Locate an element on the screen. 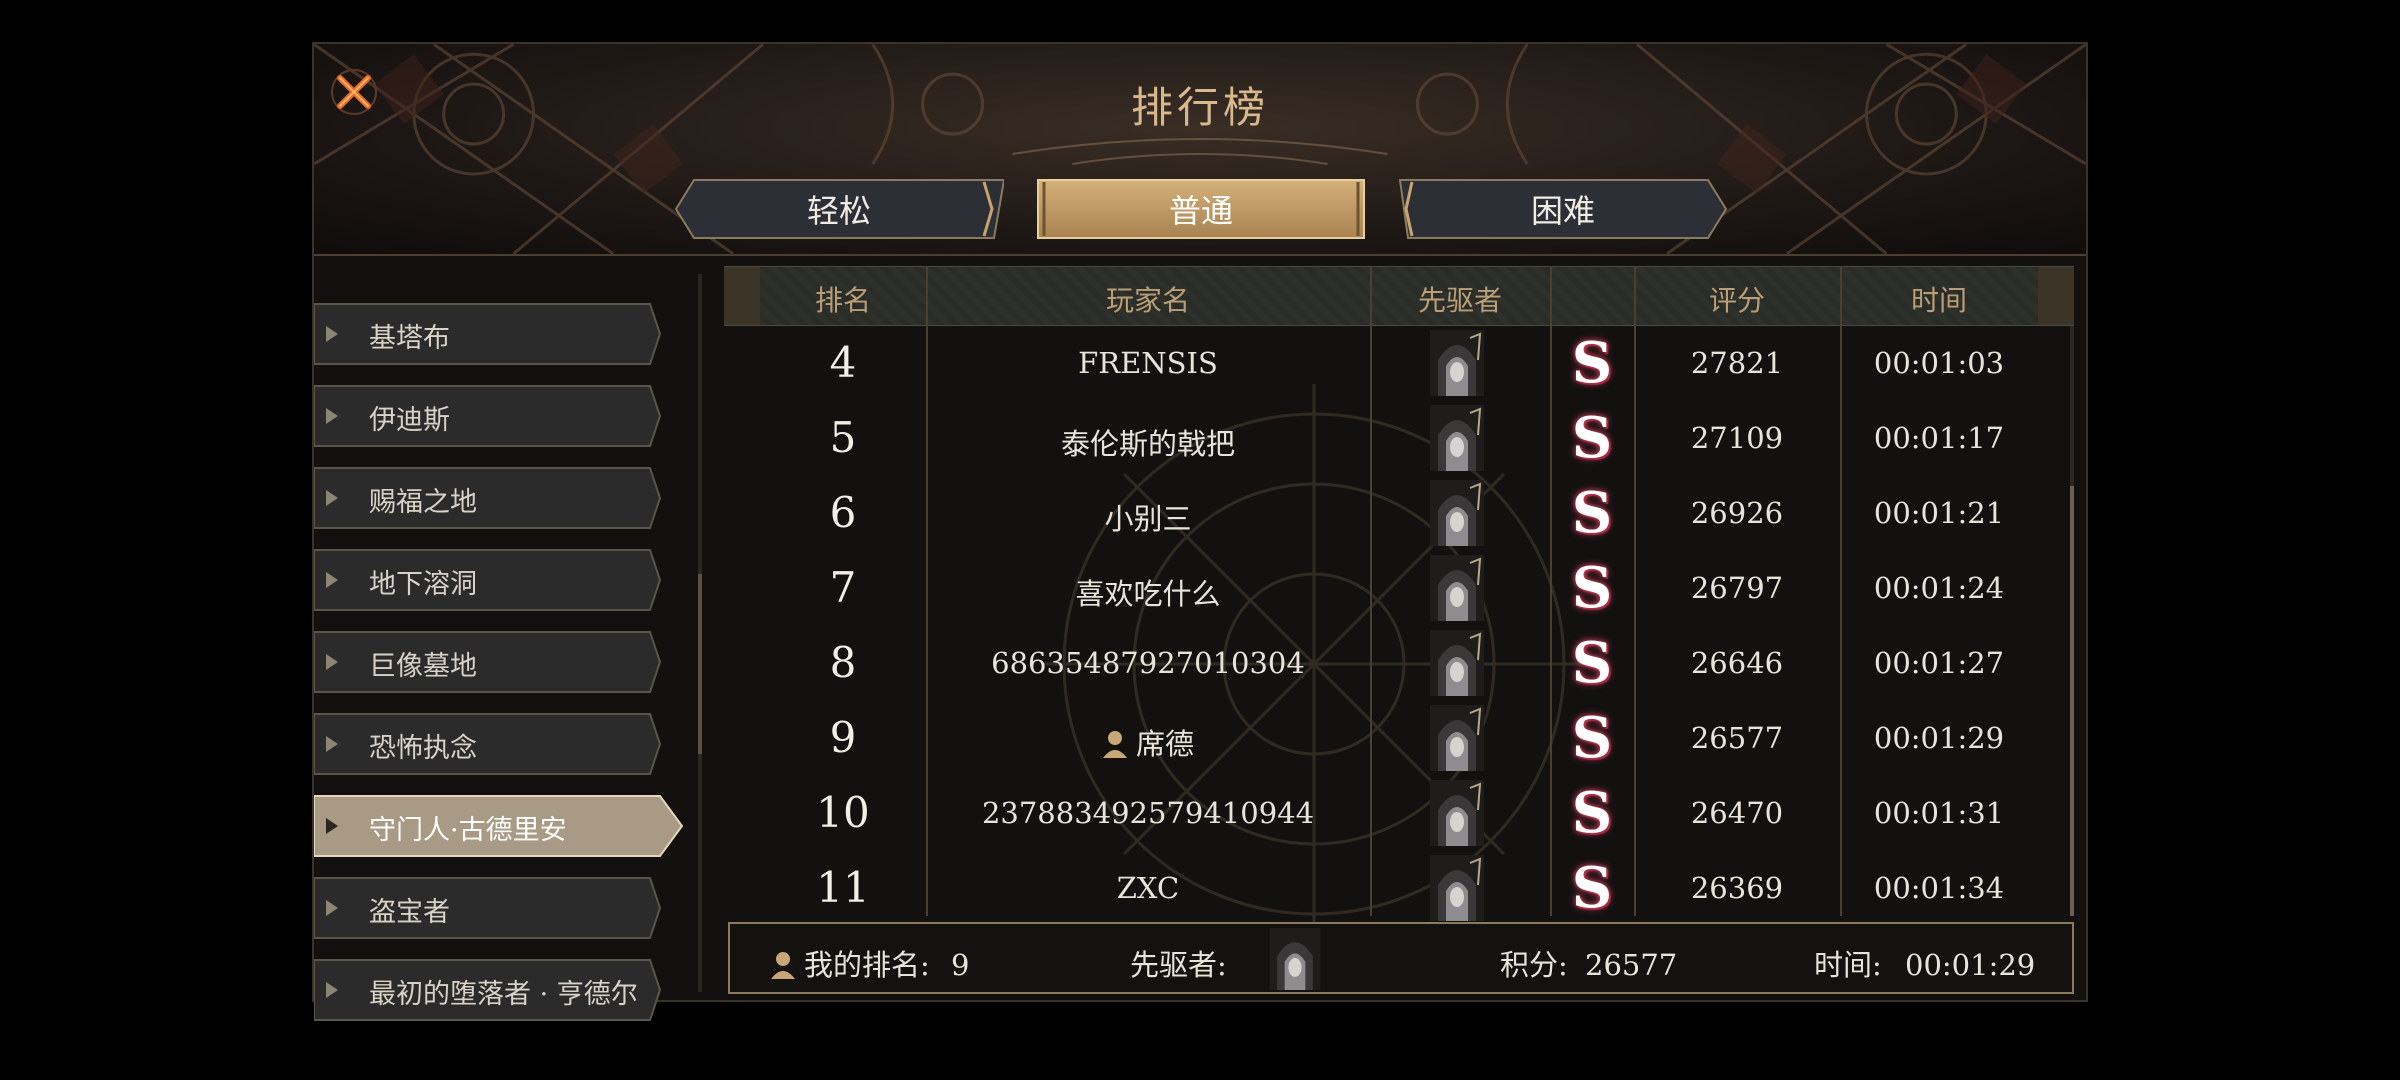 The image size is (2400, 1080). table-scrollbar is located at coordinates (2072, 621).